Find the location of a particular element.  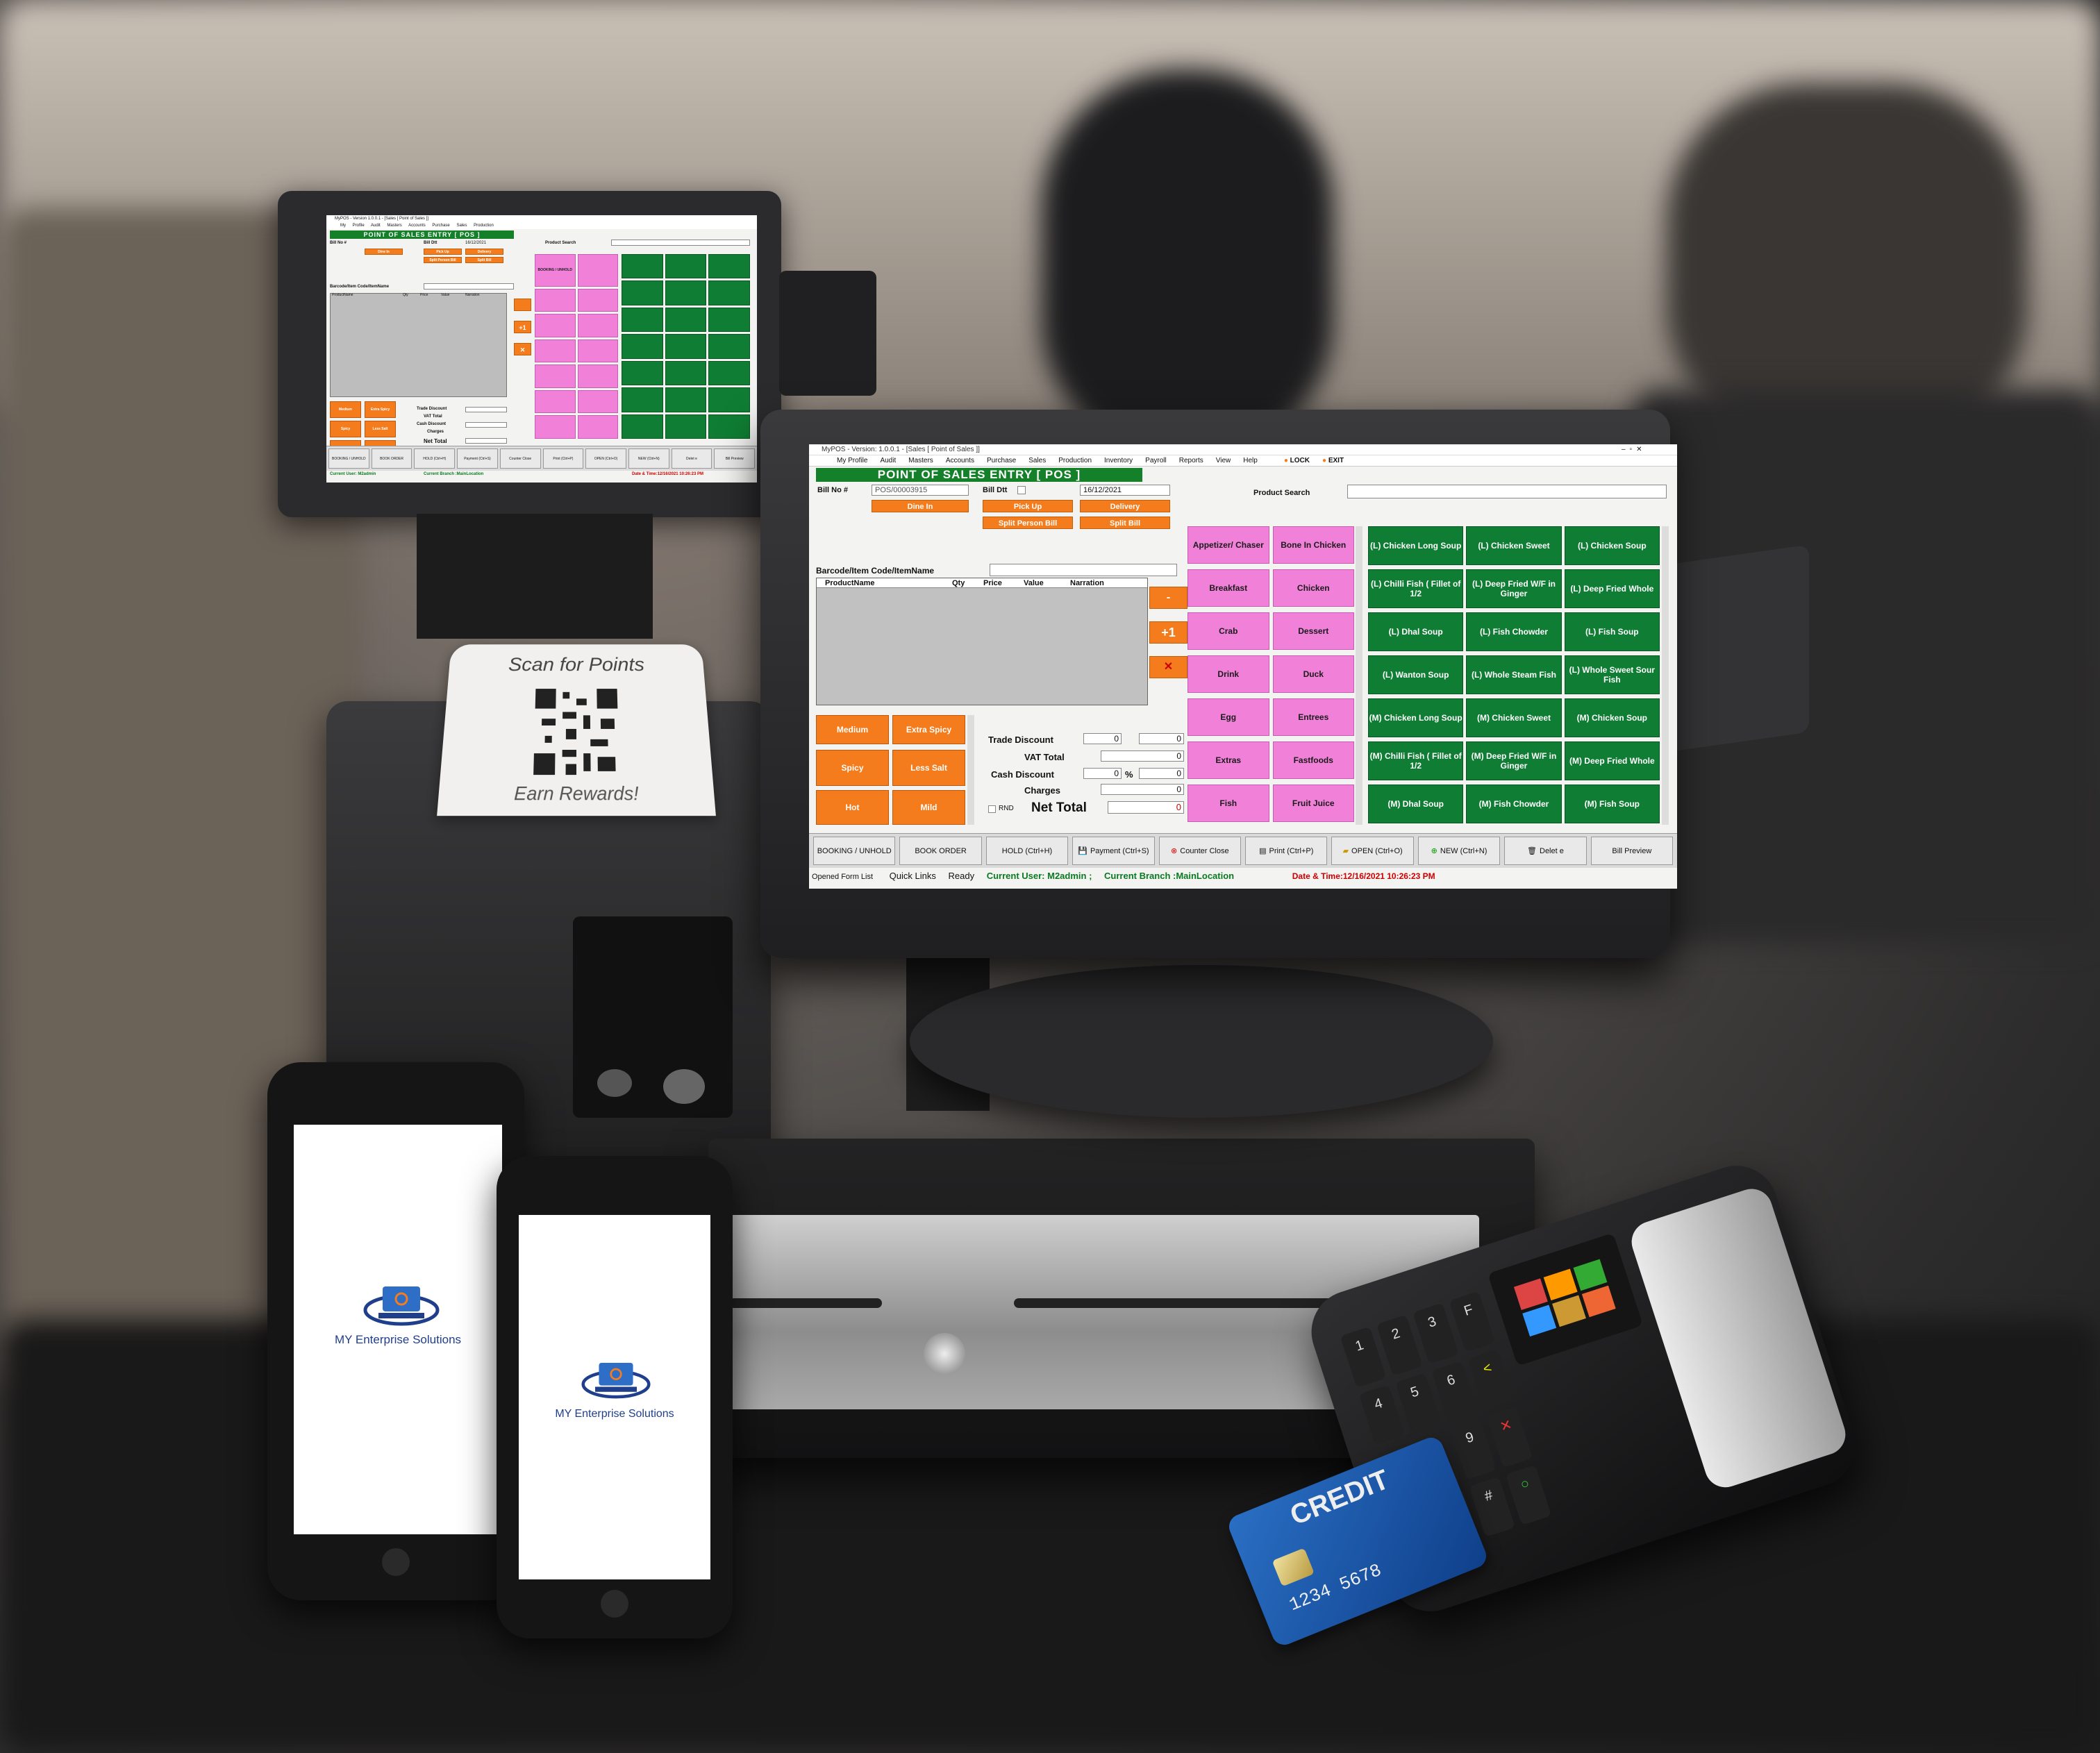

bill-no-field: POS/00003915 is located at coordinates (920, 490).